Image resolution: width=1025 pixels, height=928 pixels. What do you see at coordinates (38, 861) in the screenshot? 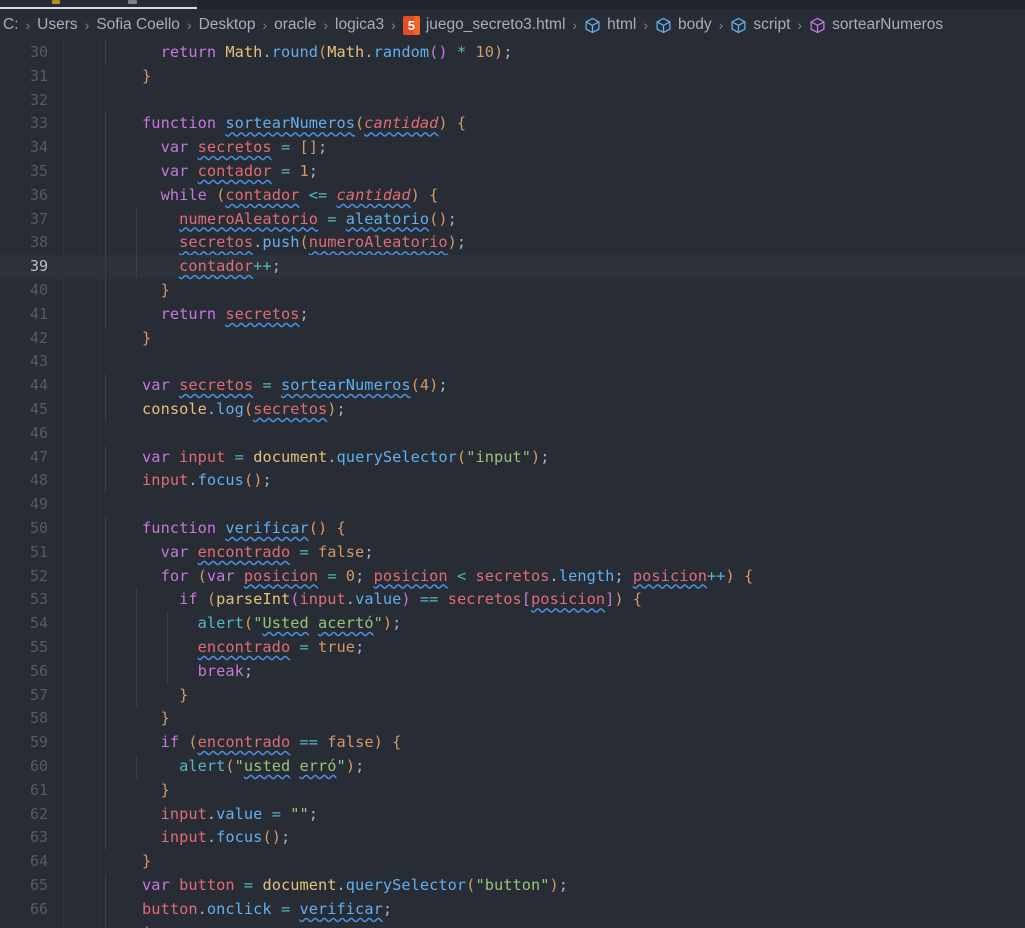
I see `line-number: 64` at bounding box center [38, 861].